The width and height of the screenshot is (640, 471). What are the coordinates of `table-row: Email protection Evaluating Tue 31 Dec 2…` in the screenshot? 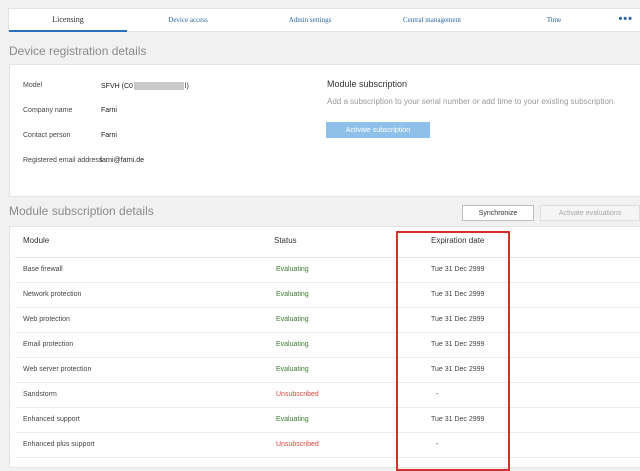 It's located at (327, 345).